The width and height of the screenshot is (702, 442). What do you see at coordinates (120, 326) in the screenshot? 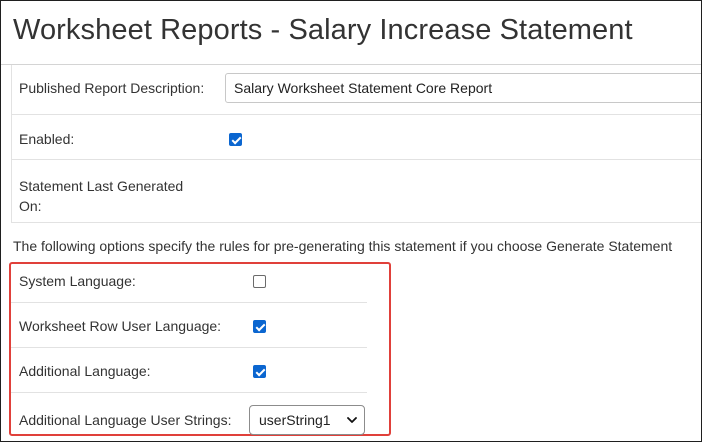
I see `worksheet-row-user-language-label: Worksheet Row User Language:` at bounding box center [120, 326].